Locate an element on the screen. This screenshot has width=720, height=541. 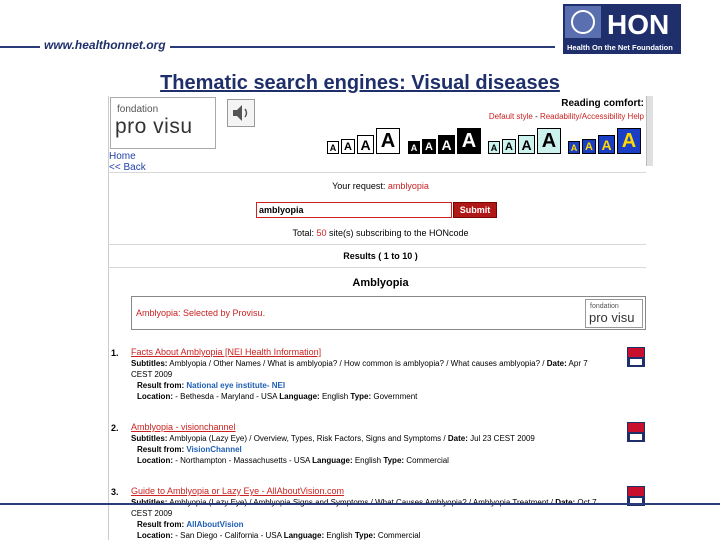
divider-topic is located at coordinates (377, 267).